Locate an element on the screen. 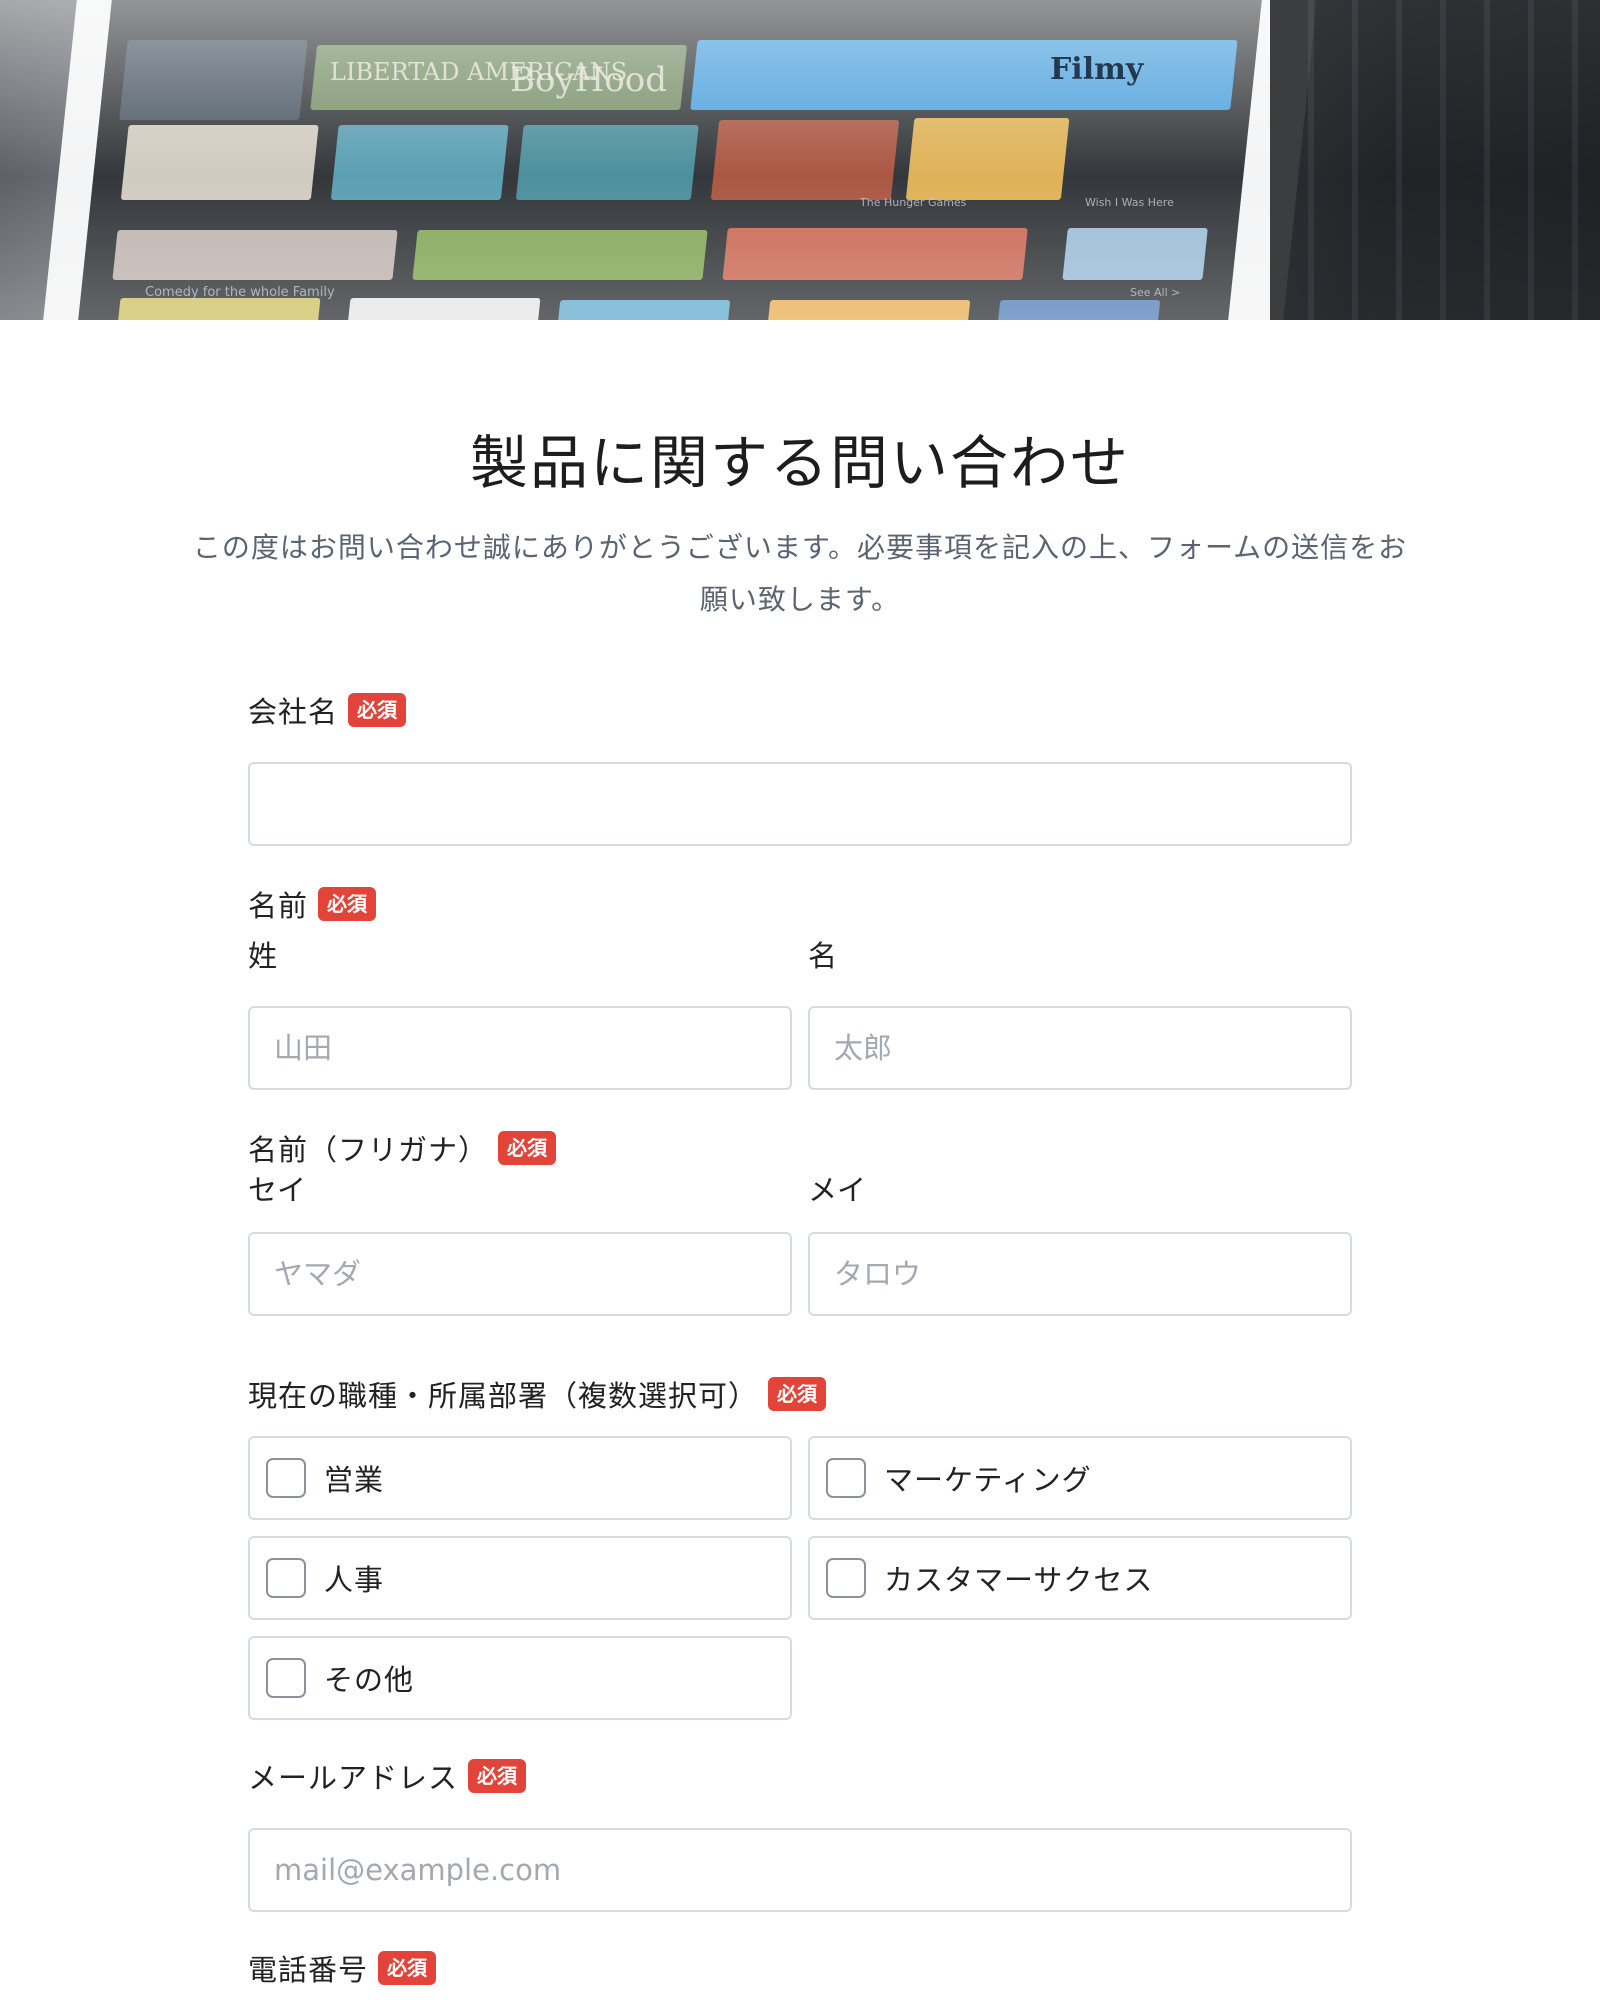  company-input is located at coordinates (800, 804).